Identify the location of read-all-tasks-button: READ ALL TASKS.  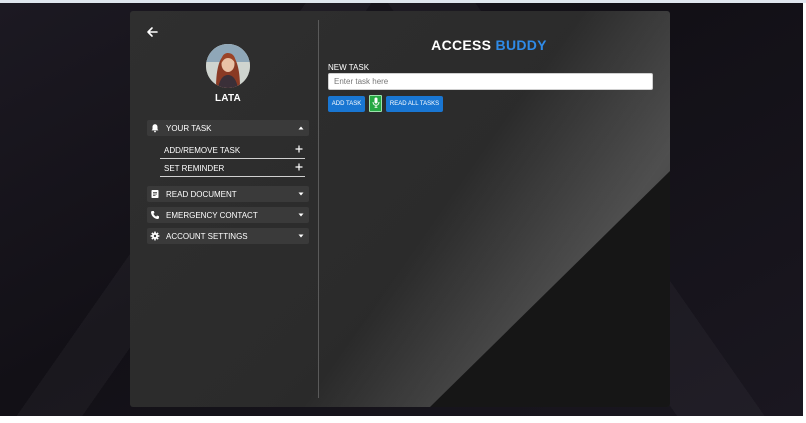
(414, 104).